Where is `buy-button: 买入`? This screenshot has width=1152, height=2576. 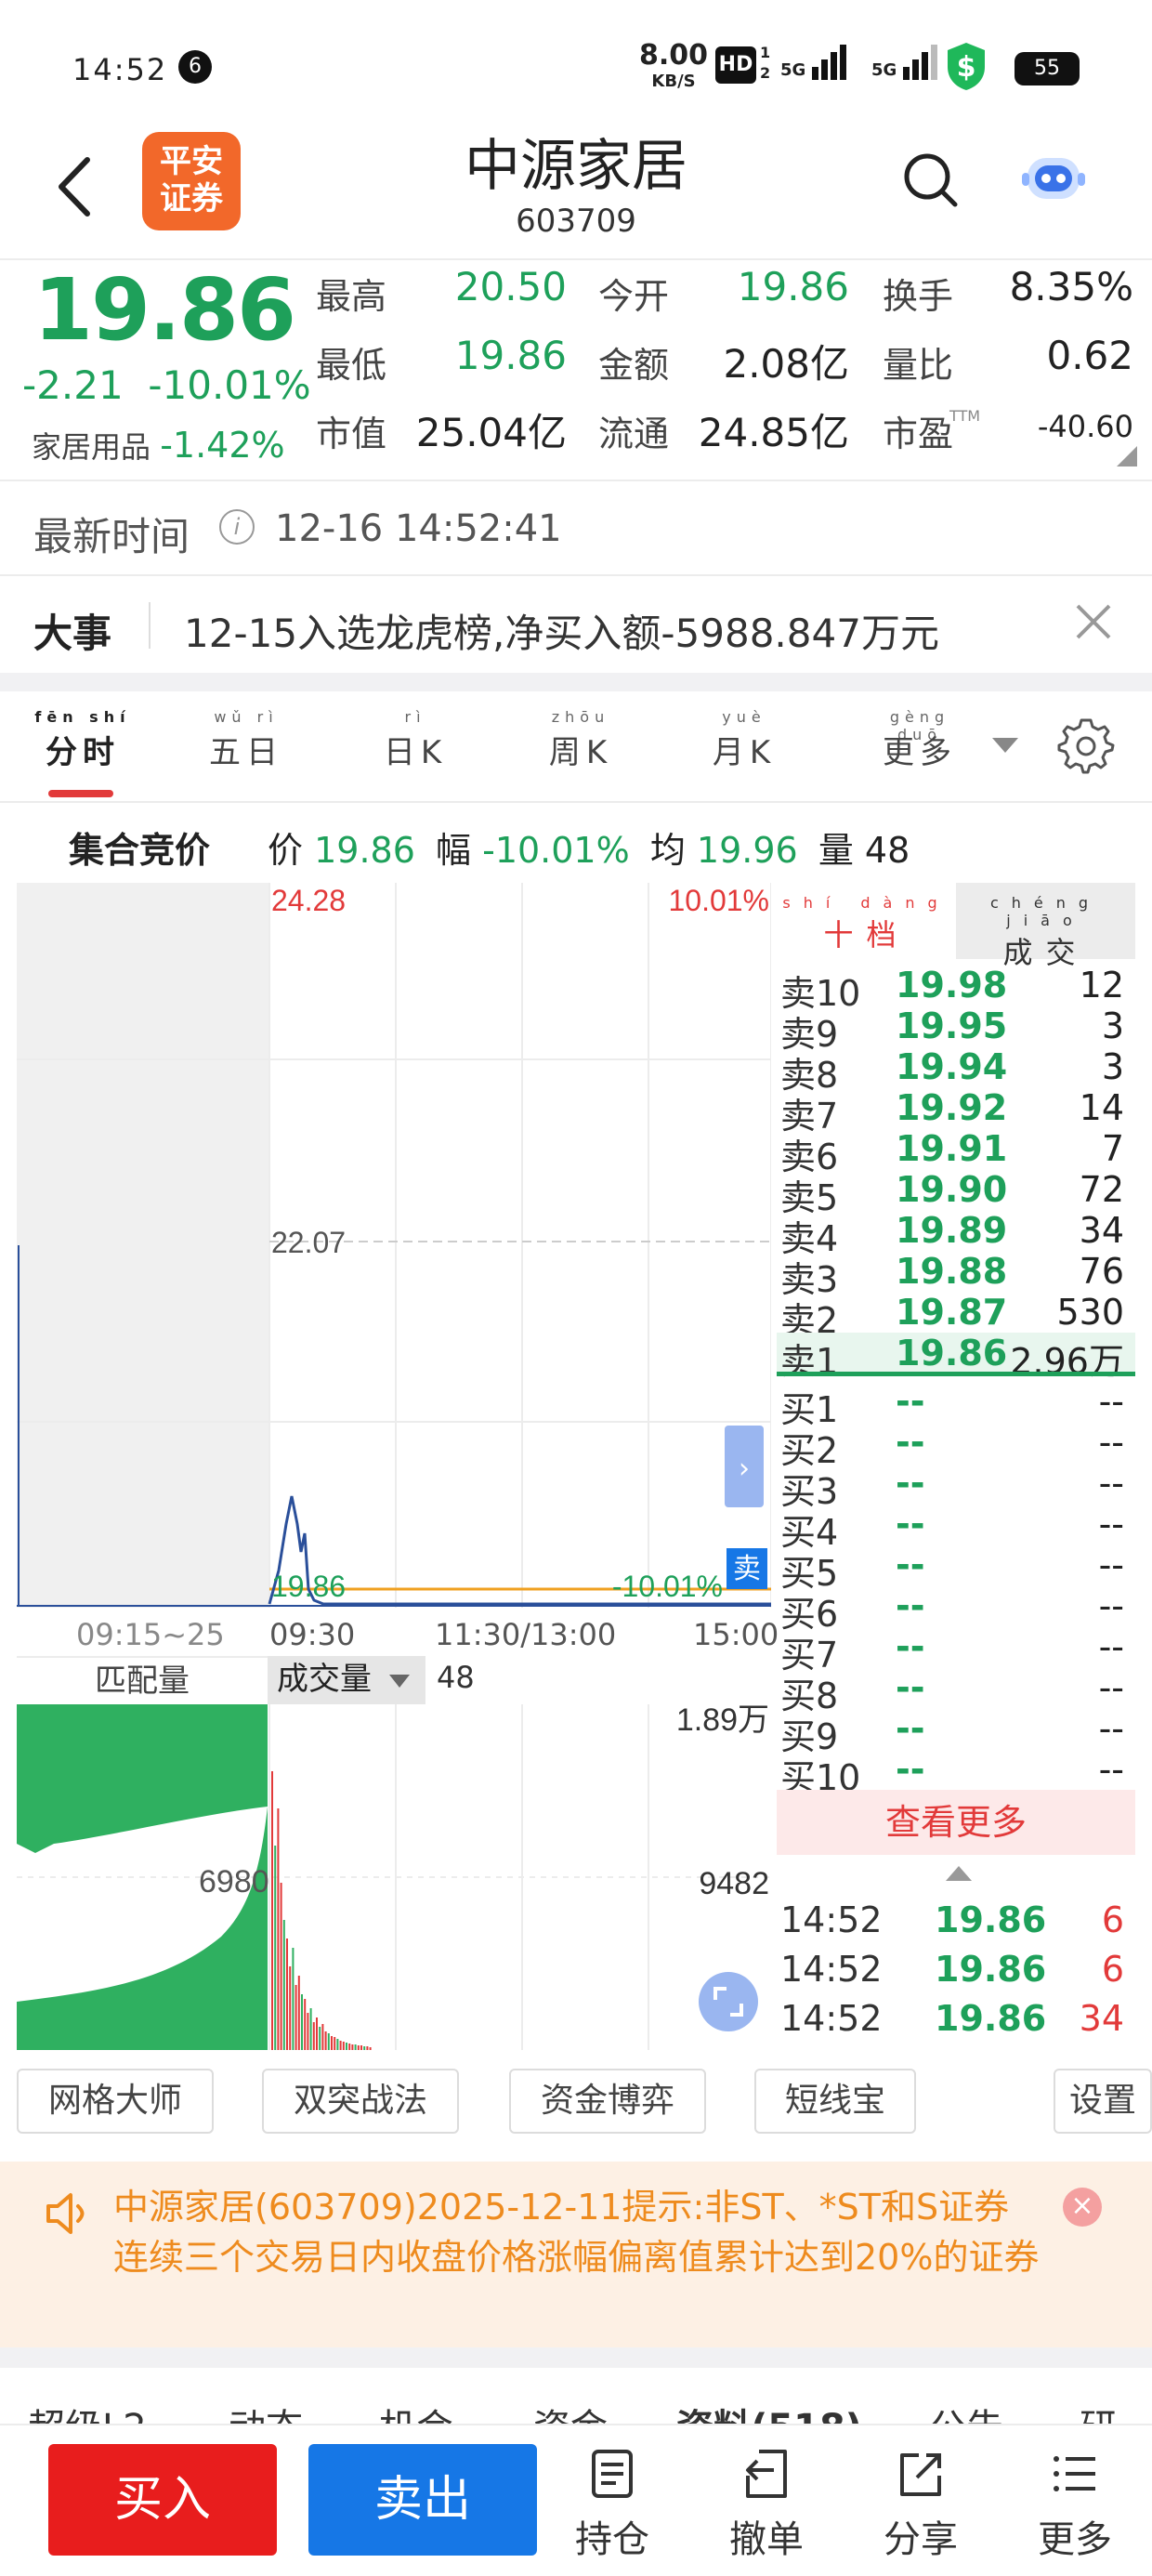 buy-button: 买入 is located at coordinates (162, 2500).